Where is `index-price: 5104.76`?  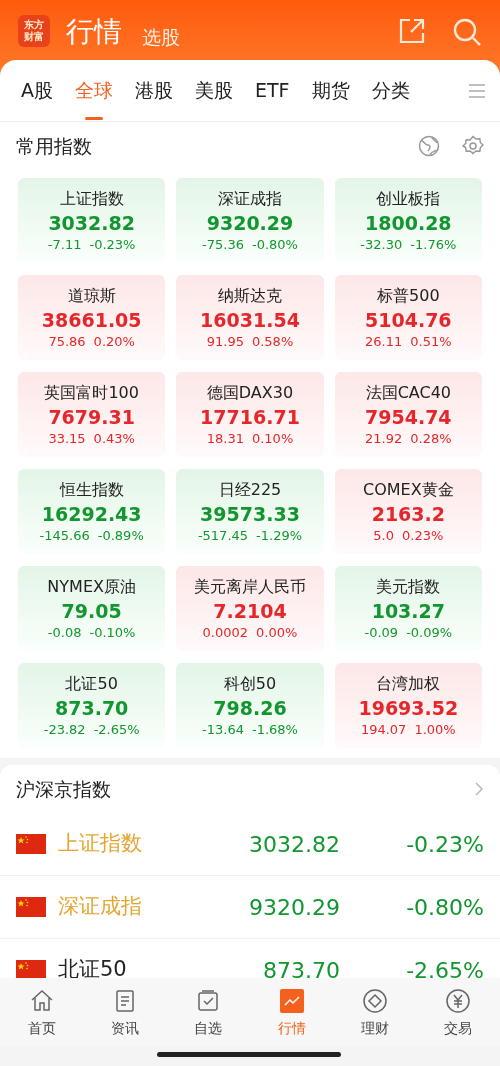 index-price: 5104.76 is located at coordinates (408, 320).